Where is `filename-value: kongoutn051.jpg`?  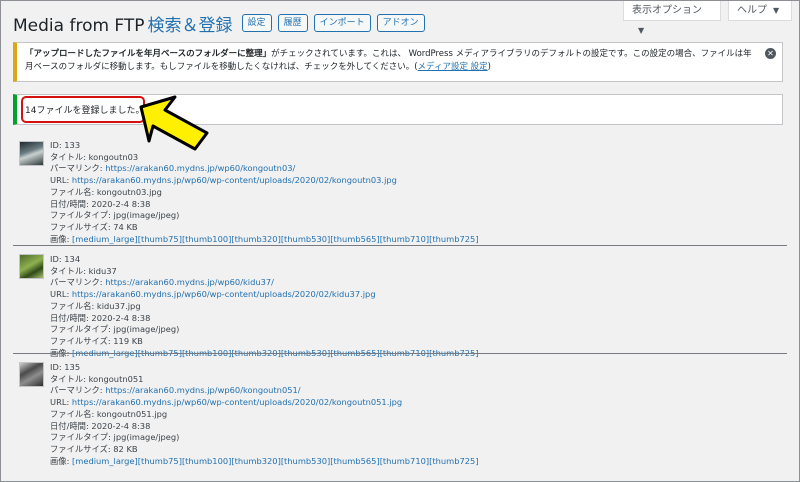 filename-value: kongoutn051.jpg is located at coordinates (132, 413).